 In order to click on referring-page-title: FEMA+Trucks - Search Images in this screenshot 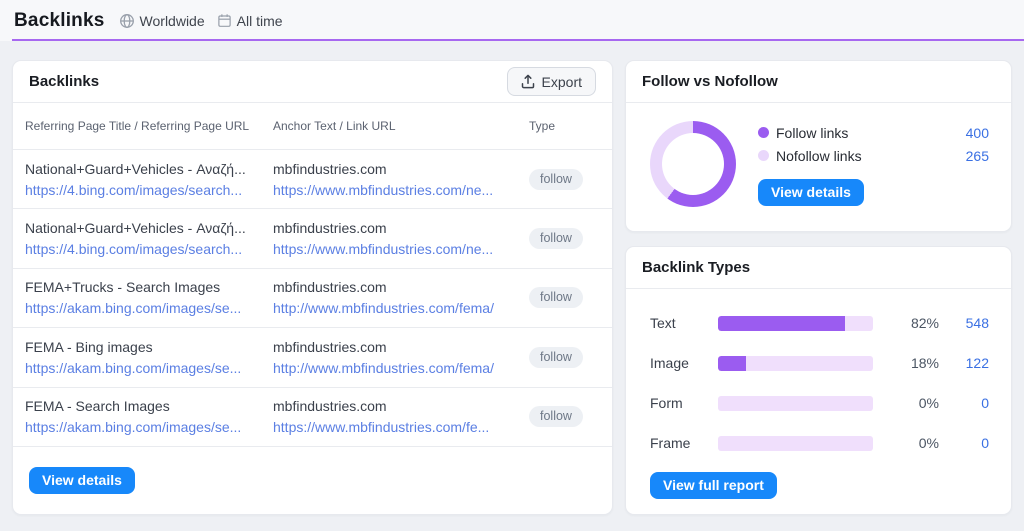, I will do `click(123, 287)`.